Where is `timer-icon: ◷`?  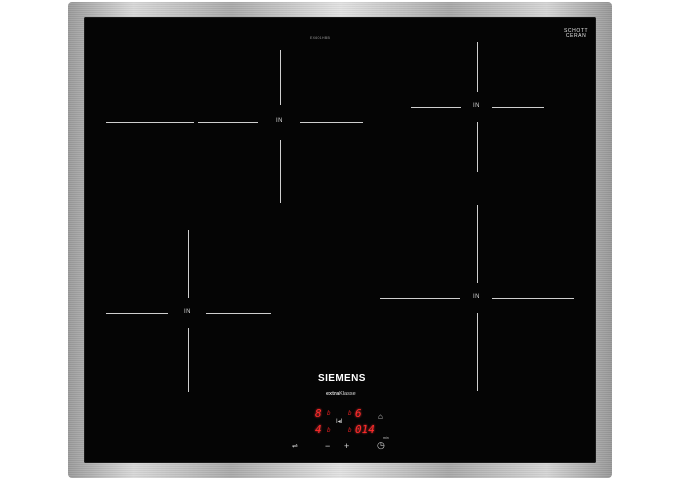
timer-icon: ◷ is located at coordinates (381, 445).